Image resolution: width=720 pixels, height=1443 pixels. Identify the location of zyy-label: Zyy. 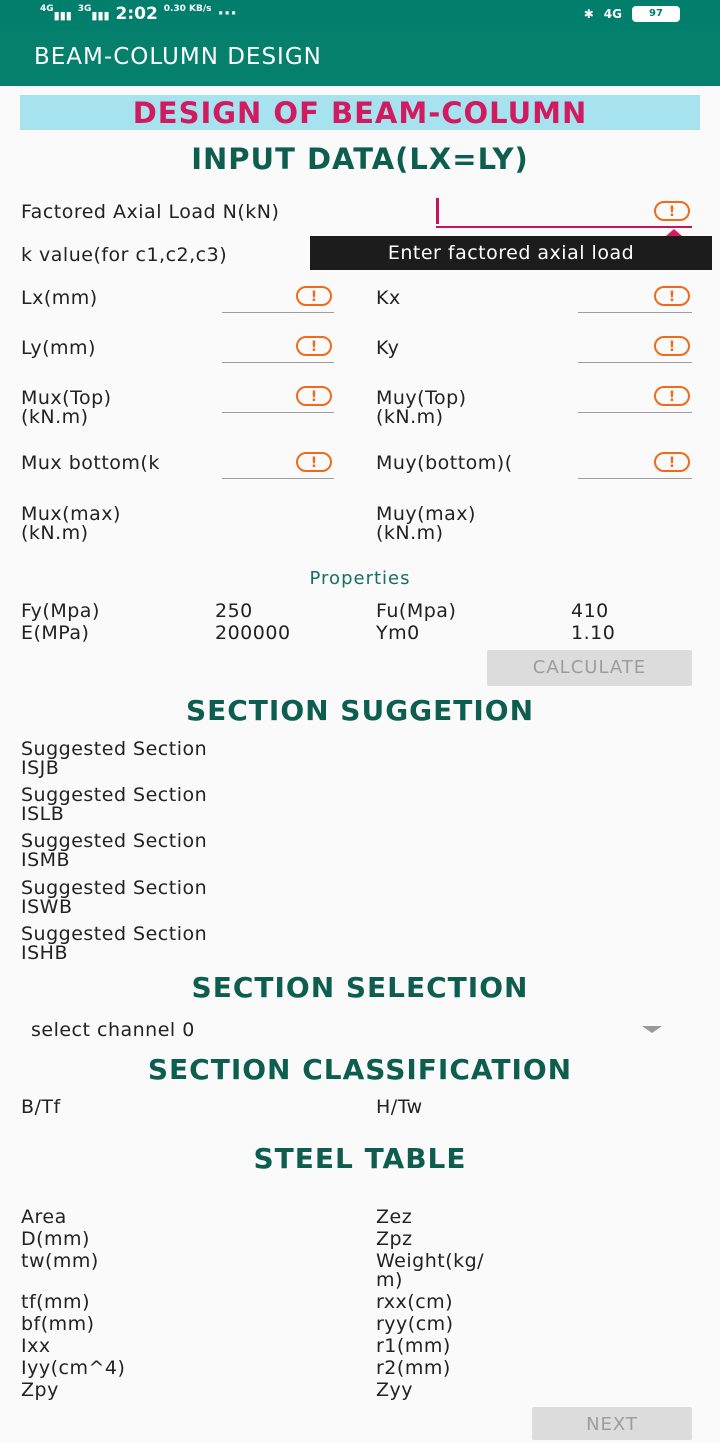
(395, 1390).